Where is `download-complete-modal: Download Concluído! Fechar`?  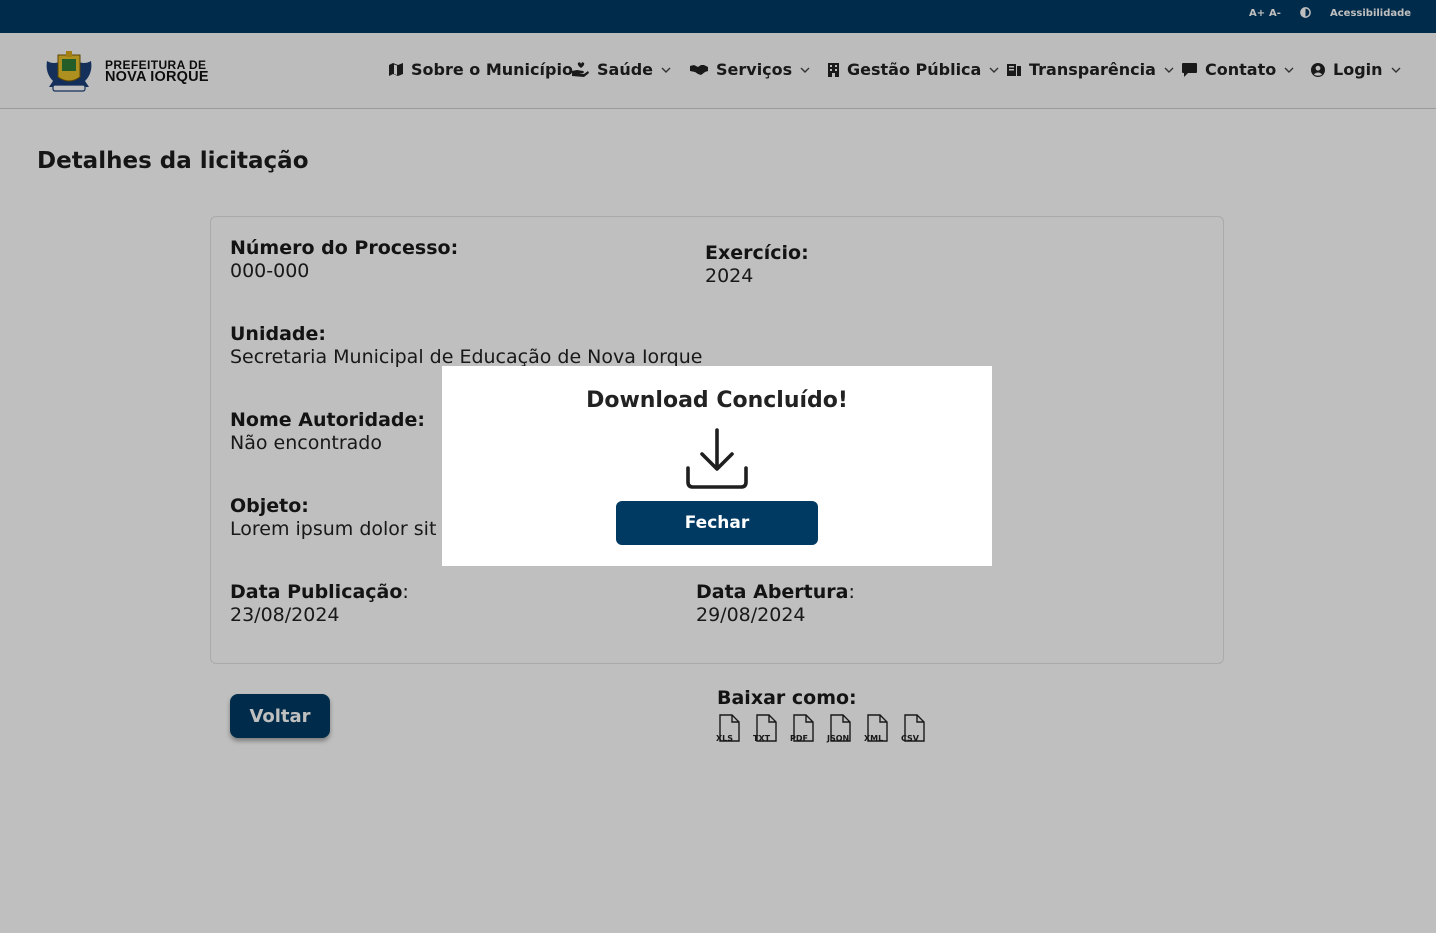 download-complete-modal: Download Concluído! Fechar is located at coordinates (717, 466).